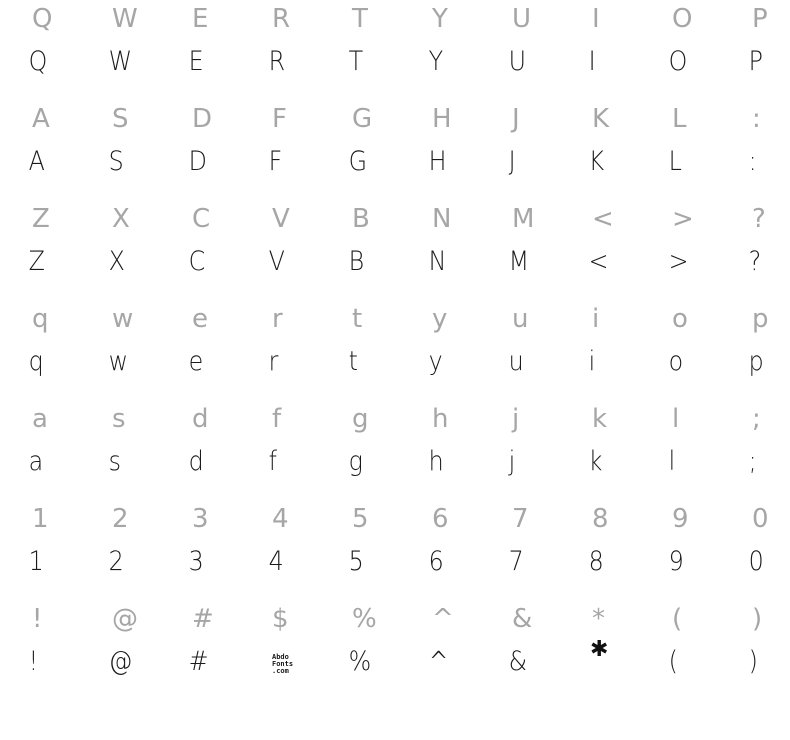 The image size is (790, 740). What do you see at coordinates (524, 550) in the screenshot?
I see `glyph-cell: 77` at bounding box center [524, 550].